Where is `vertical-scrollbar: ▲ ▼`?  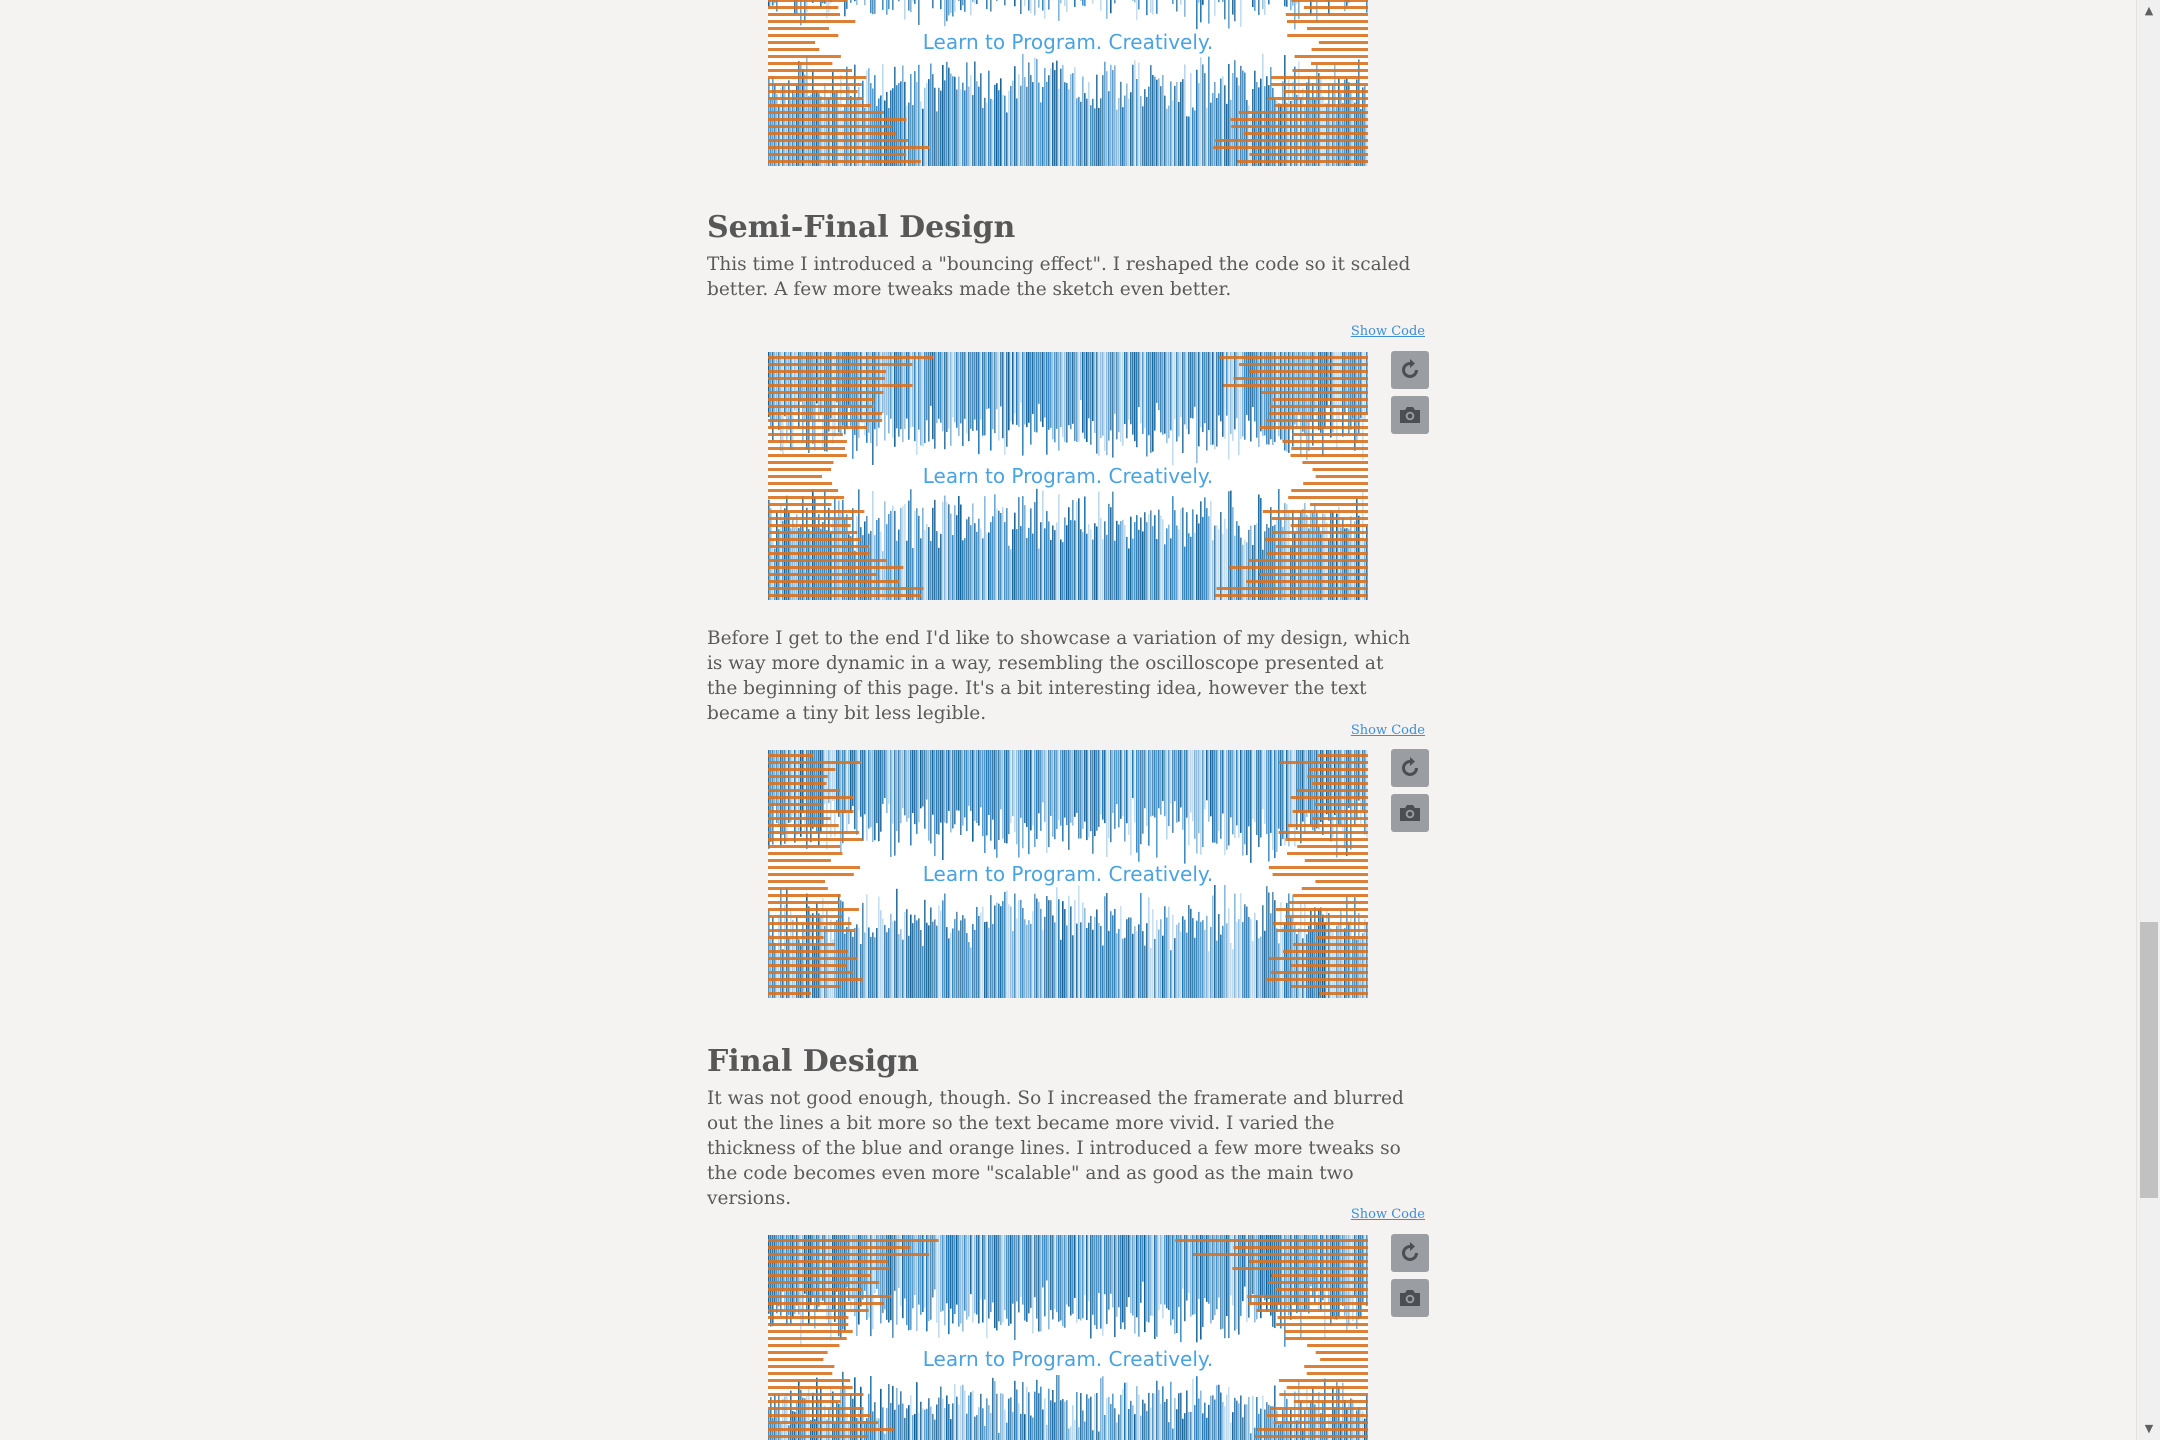 vertical-scrollbar: ▲ ▼ is located at coordinates (2148, 720).